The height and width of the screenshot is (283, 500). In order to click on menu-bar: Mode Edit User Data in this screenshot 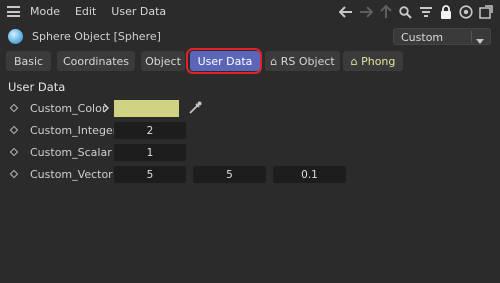, I will do `click(98, 11)`.